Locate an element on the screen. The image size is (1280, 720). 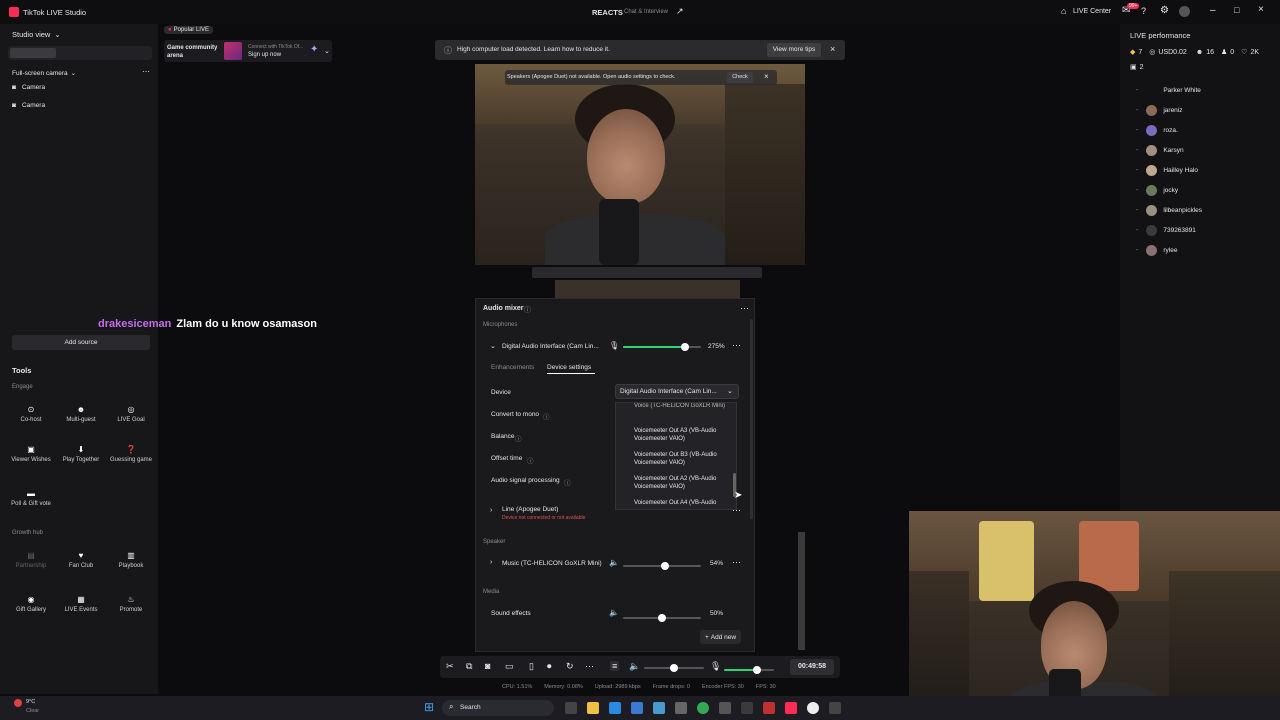
add-new-button: + Add new is located at coordinates (721, 637).